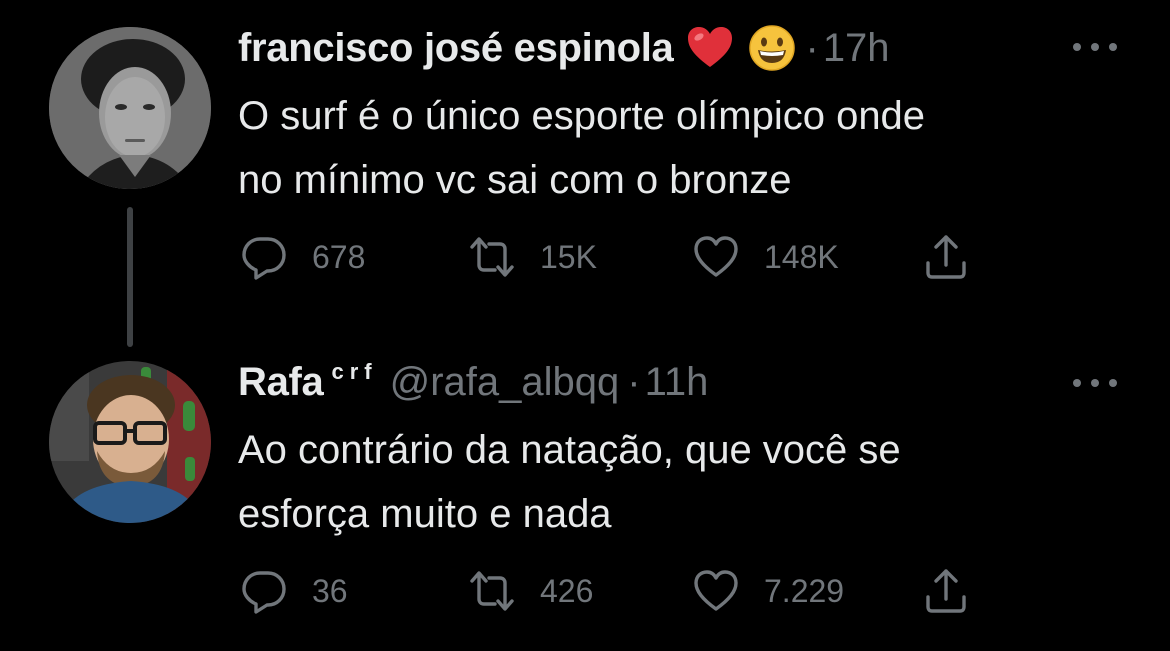 This screenshot has height=651, width=1170. I want to click on timestamp: 17h, so click(856, 48).